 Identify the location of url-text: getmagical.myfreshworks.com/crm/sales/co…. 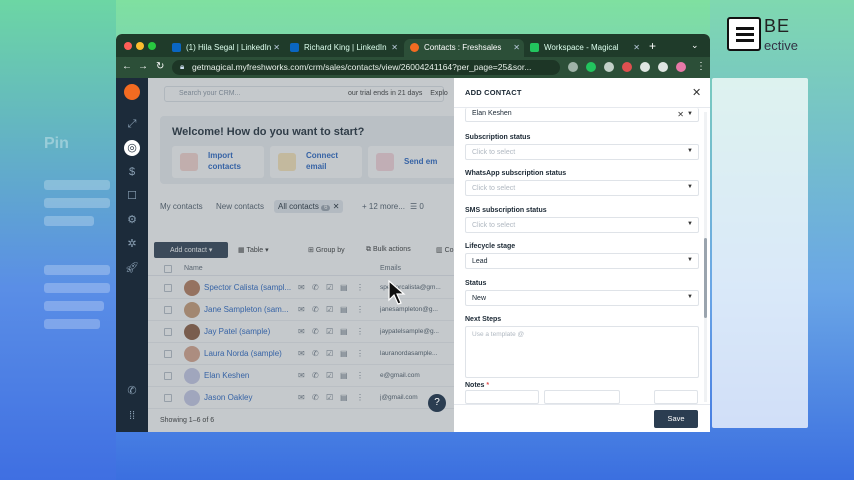
(362, 67).